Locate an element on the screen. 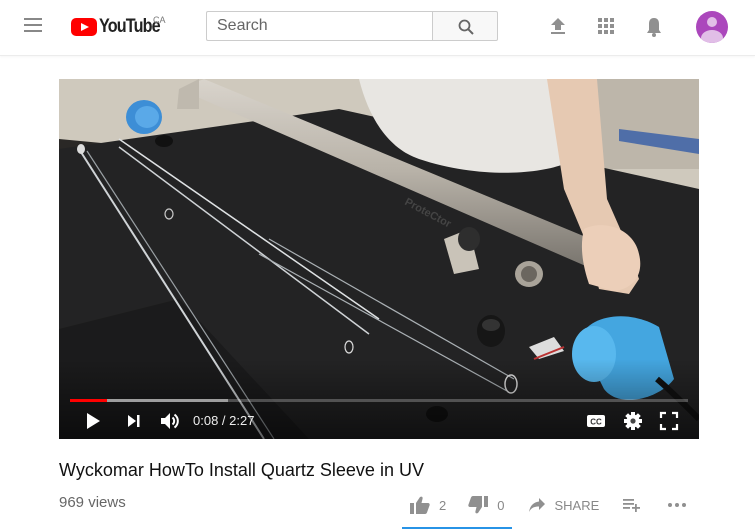 This screenshot has height=530, width=755. fullscreen-icon is located at coordinates (669, 421).